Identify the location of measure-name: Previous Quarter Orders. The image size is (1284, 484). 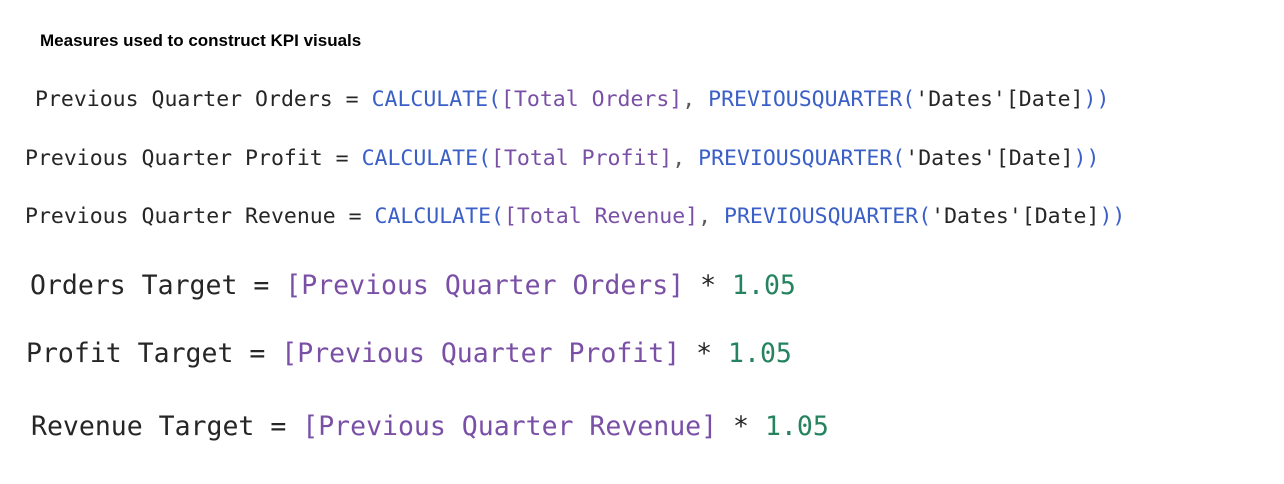
(184, 99).